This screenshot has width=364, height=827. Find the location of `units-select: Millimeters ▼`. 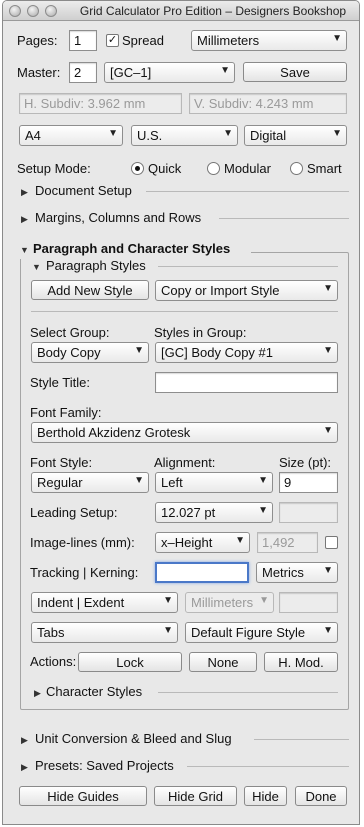

units-select: Millimeters ▼ is located at coordinates (269, 40).